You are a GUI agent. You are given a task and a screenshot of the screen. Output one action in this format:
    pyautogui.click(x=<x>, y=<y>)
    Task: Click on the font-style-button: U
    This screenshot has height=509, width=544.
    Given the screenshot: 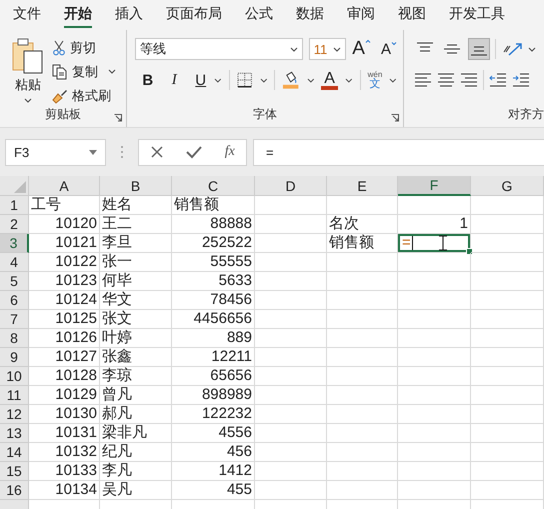 What is the action you would take?
    pyautogui.click(x=201, y=80)
    